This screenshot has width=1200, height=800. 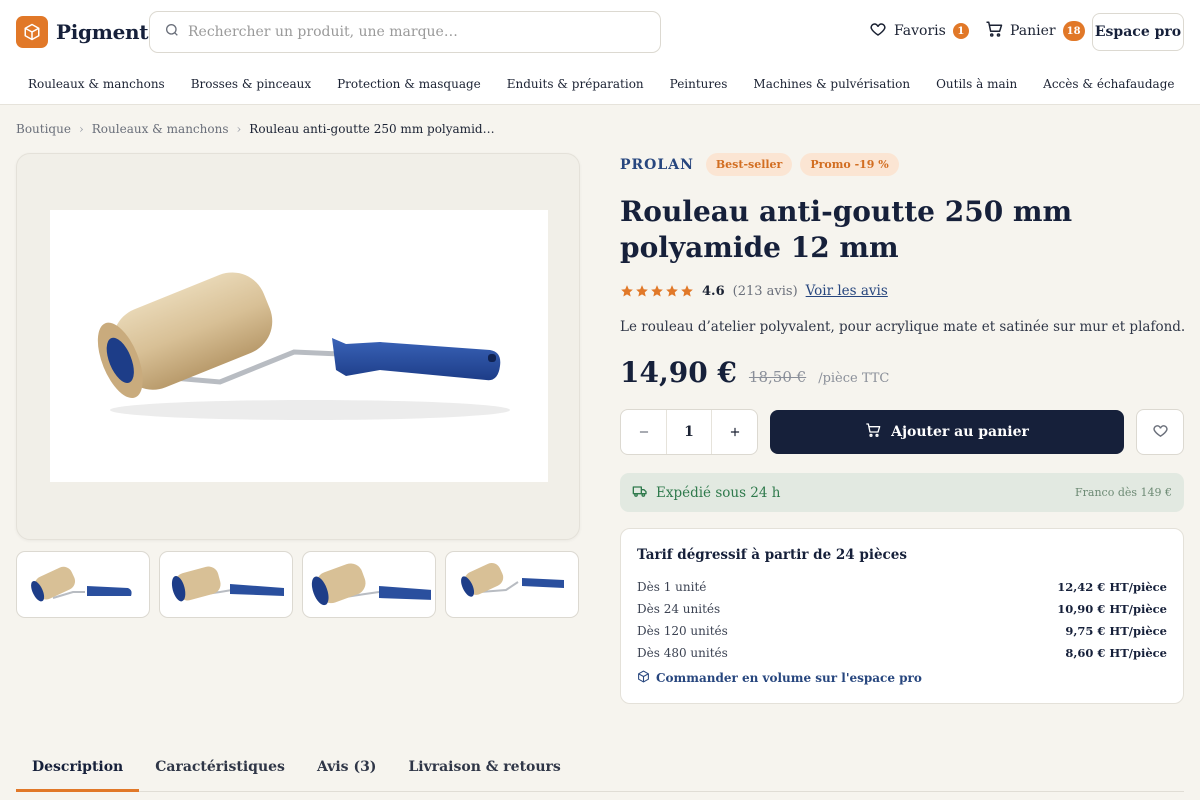 I want to click on add-to-cart-button: Ajouter au panier, so click(x=947, y=432).